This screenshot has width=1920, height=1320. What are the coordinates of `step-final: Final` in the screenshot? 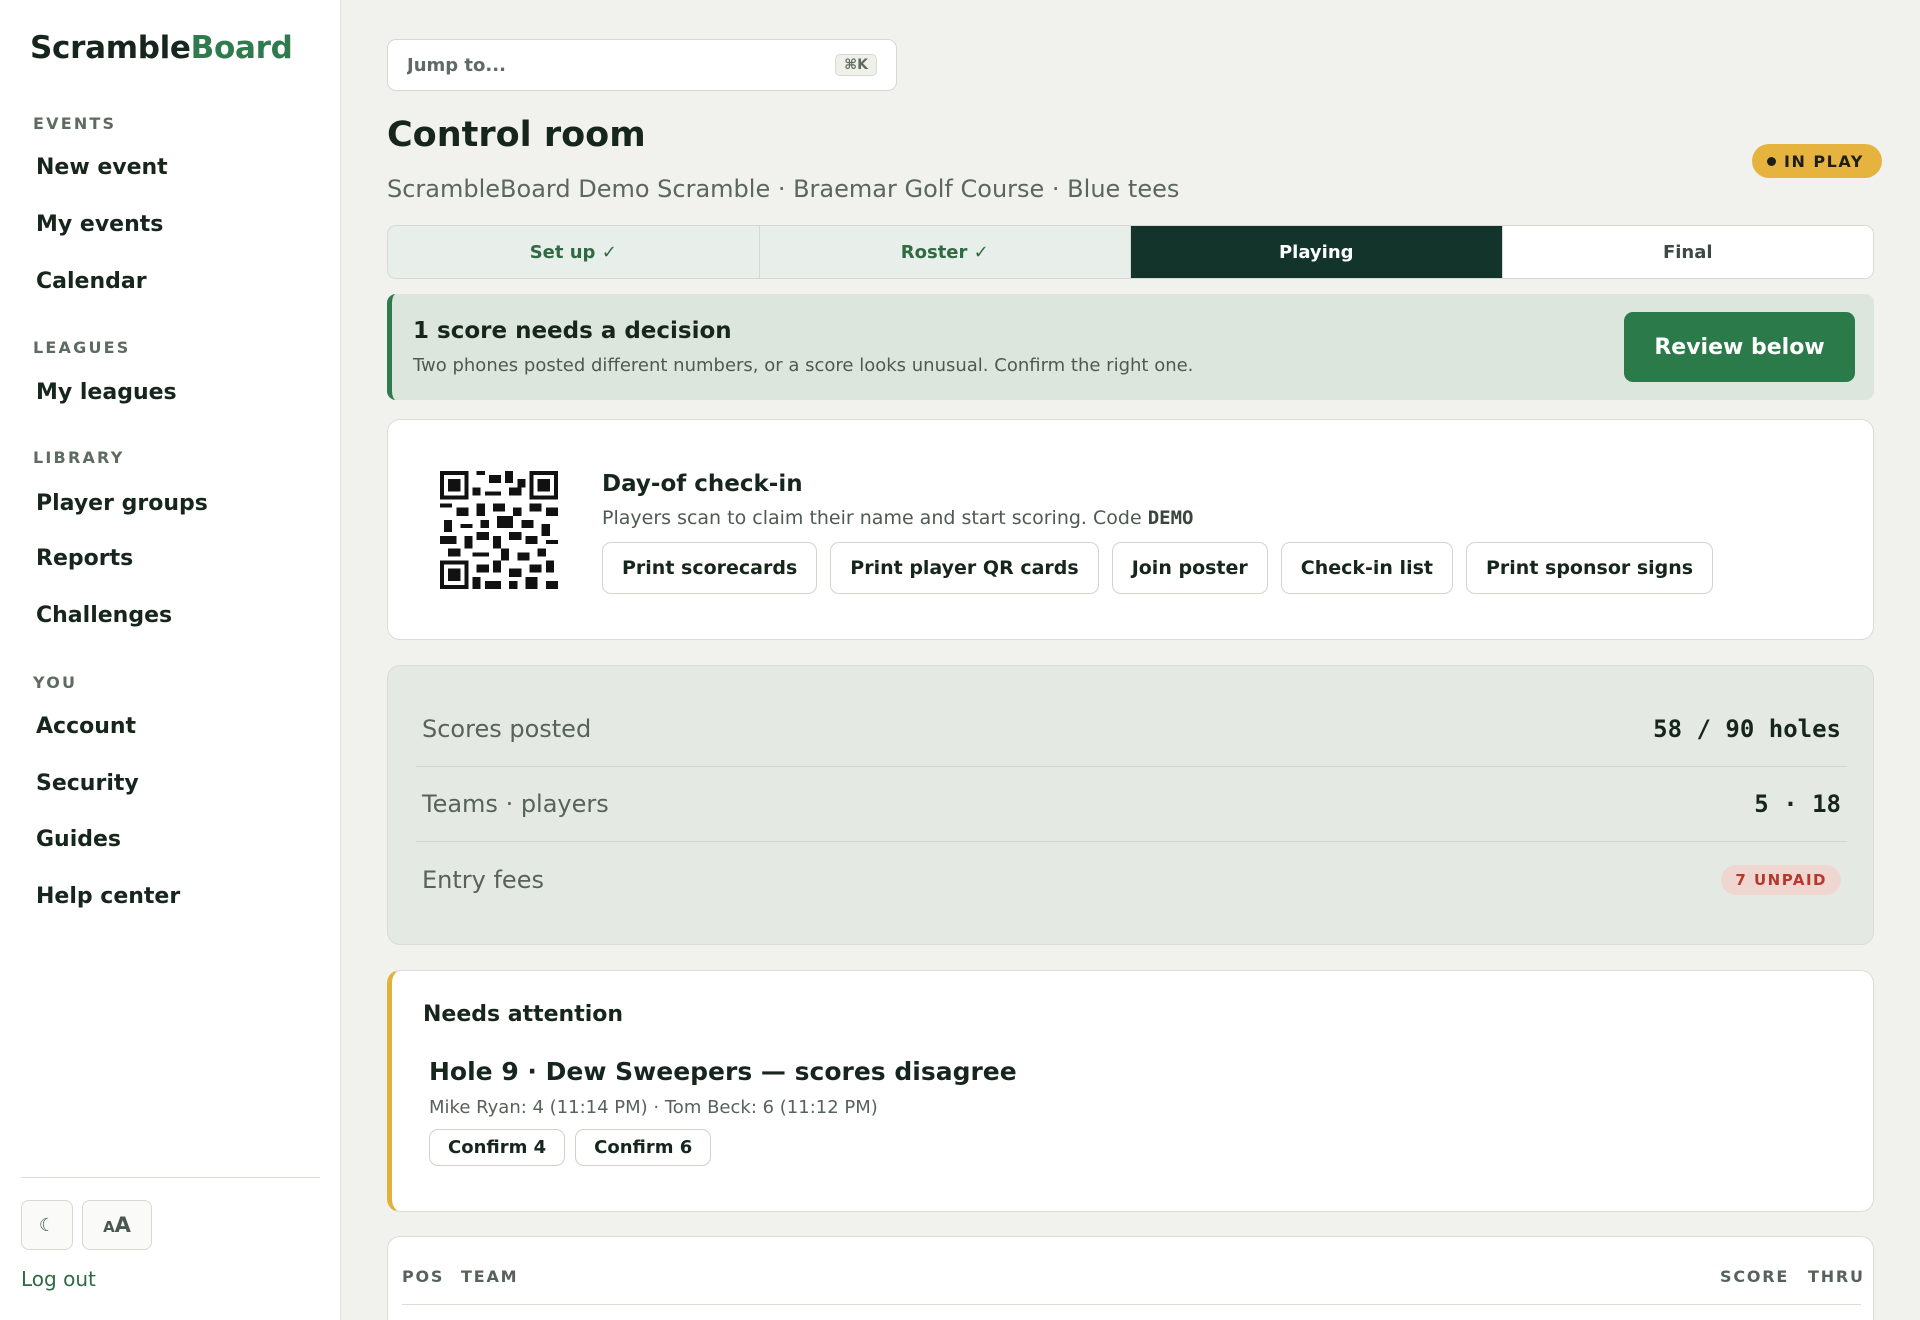 It's located at (1687, 252).